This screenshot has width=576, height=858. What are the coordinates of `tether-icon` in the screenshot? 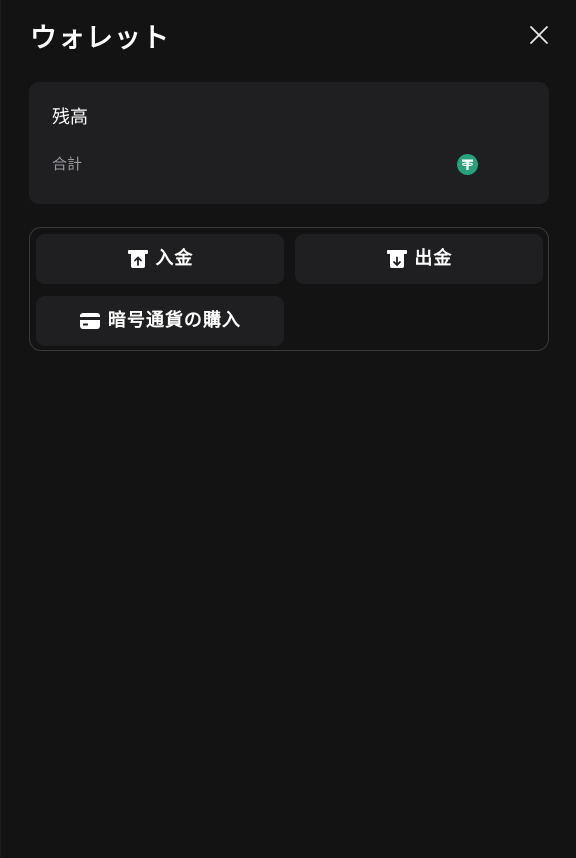 It's located at (467, 164).